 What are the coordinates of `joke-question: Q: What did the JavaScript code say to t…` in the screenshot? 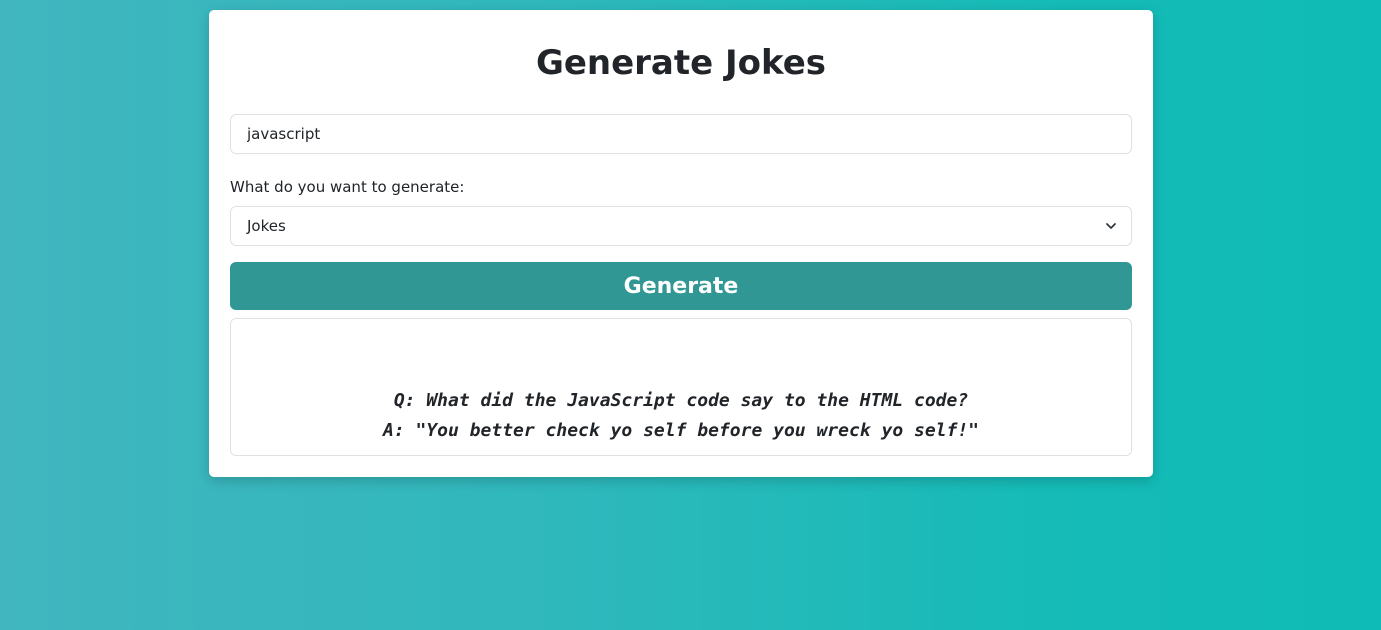 It's located at (681, 400).